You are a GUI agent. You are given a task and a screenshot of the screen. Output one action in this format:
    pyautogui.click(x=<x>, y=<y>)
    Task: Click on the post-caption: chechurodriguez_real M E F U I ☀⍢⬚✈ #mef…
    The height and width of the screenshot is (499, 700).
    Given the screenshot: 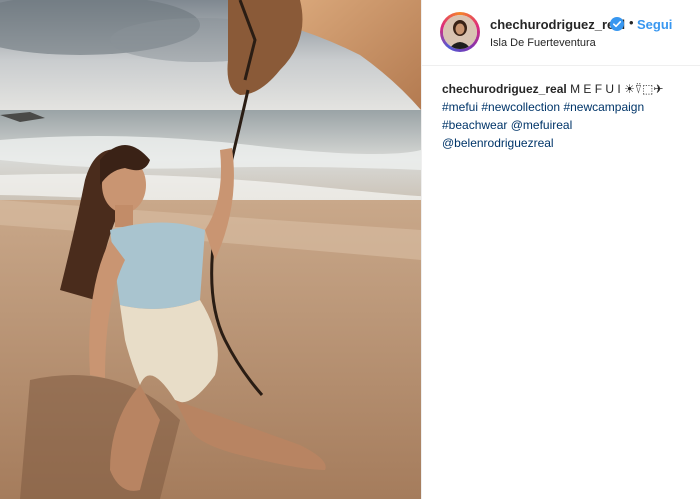 What is the action you would take?
    pyautogui.click(x=567, y=116)
    